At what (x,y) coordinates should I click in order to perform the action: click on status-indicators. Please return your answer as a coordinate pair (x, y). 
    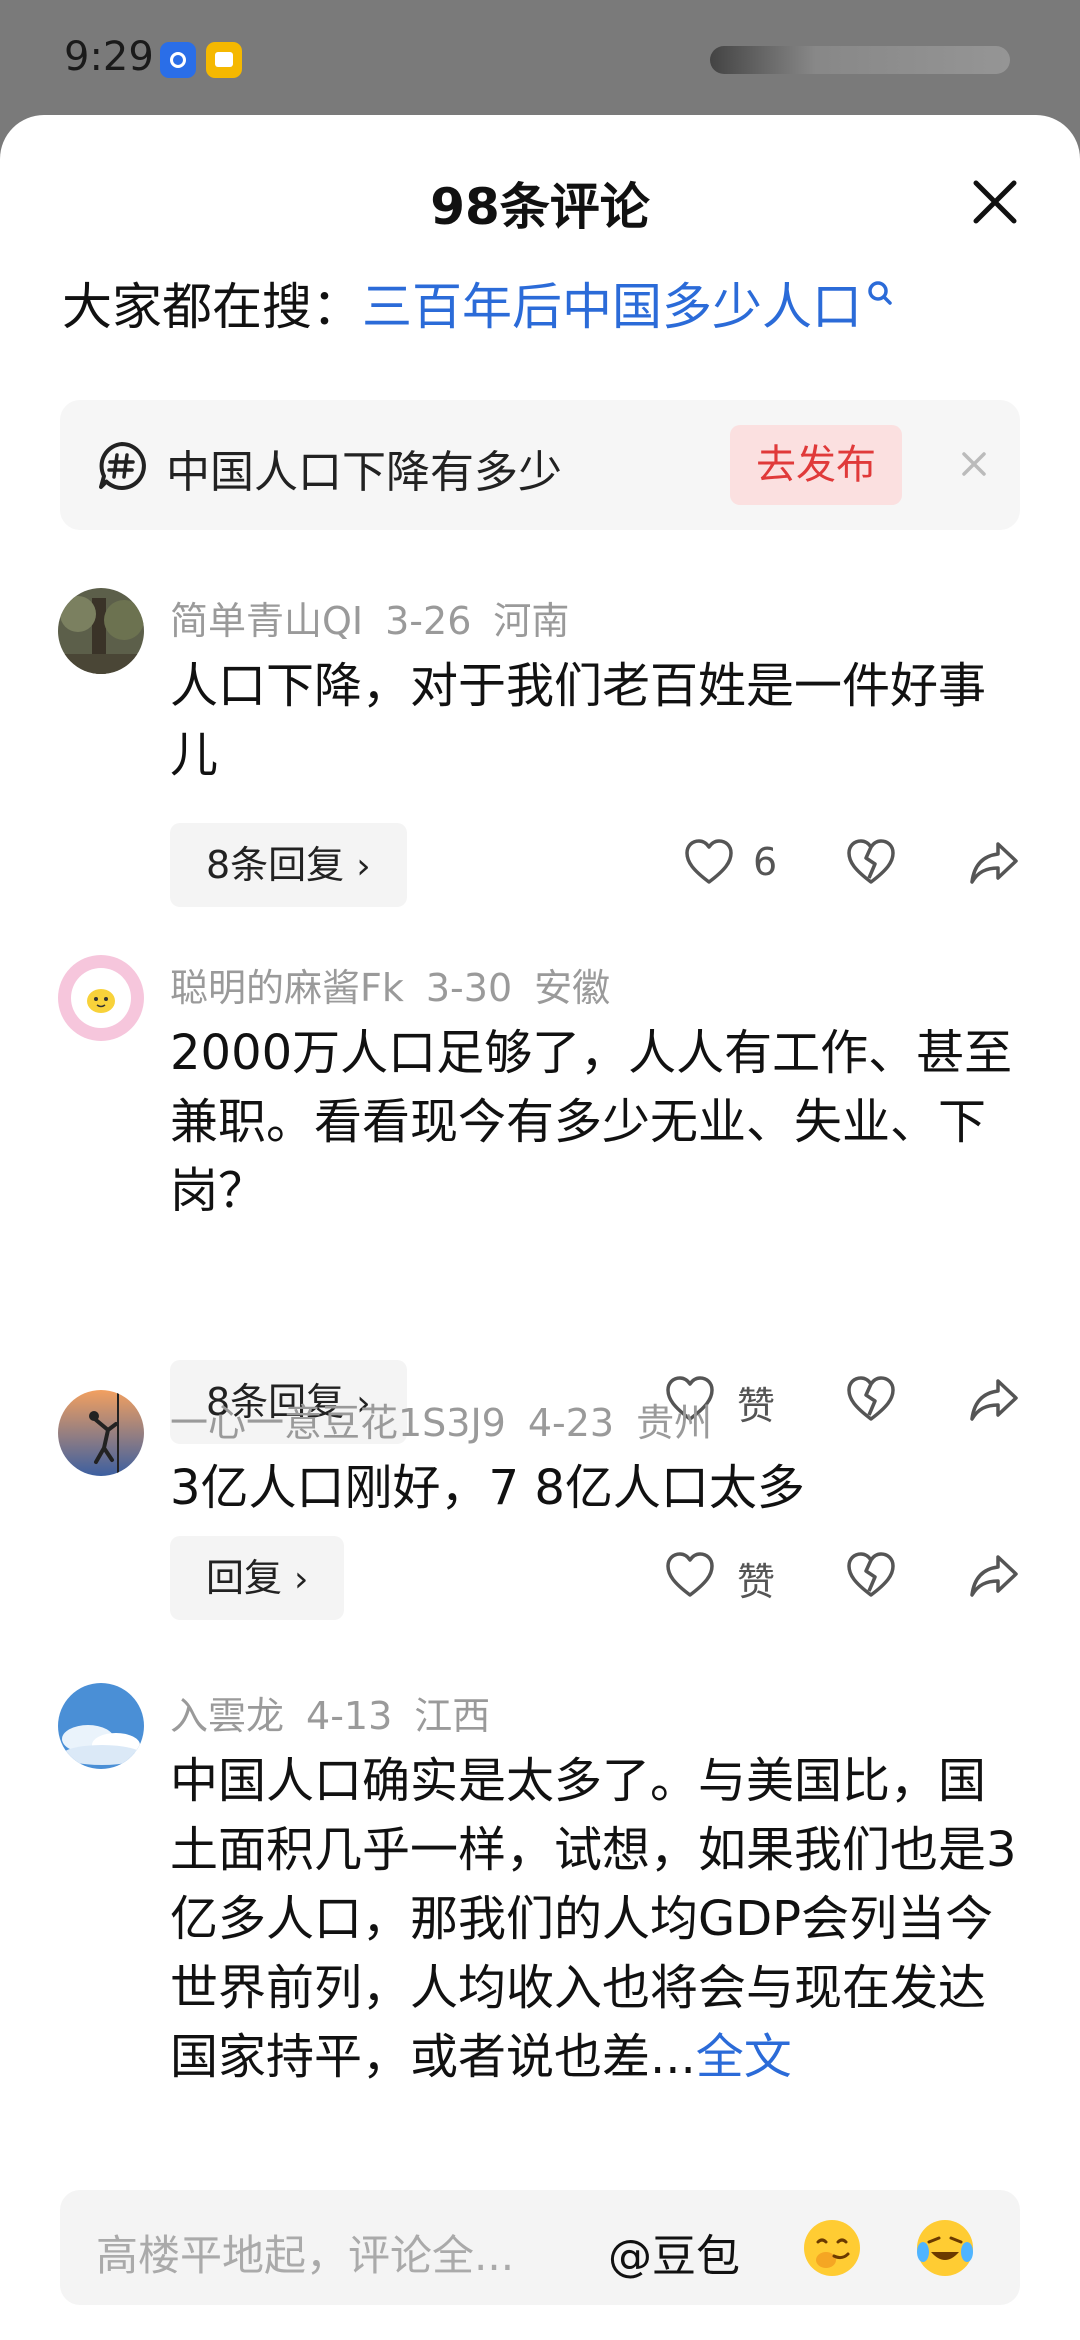
    Looking at the image, I should click on (860, 60).